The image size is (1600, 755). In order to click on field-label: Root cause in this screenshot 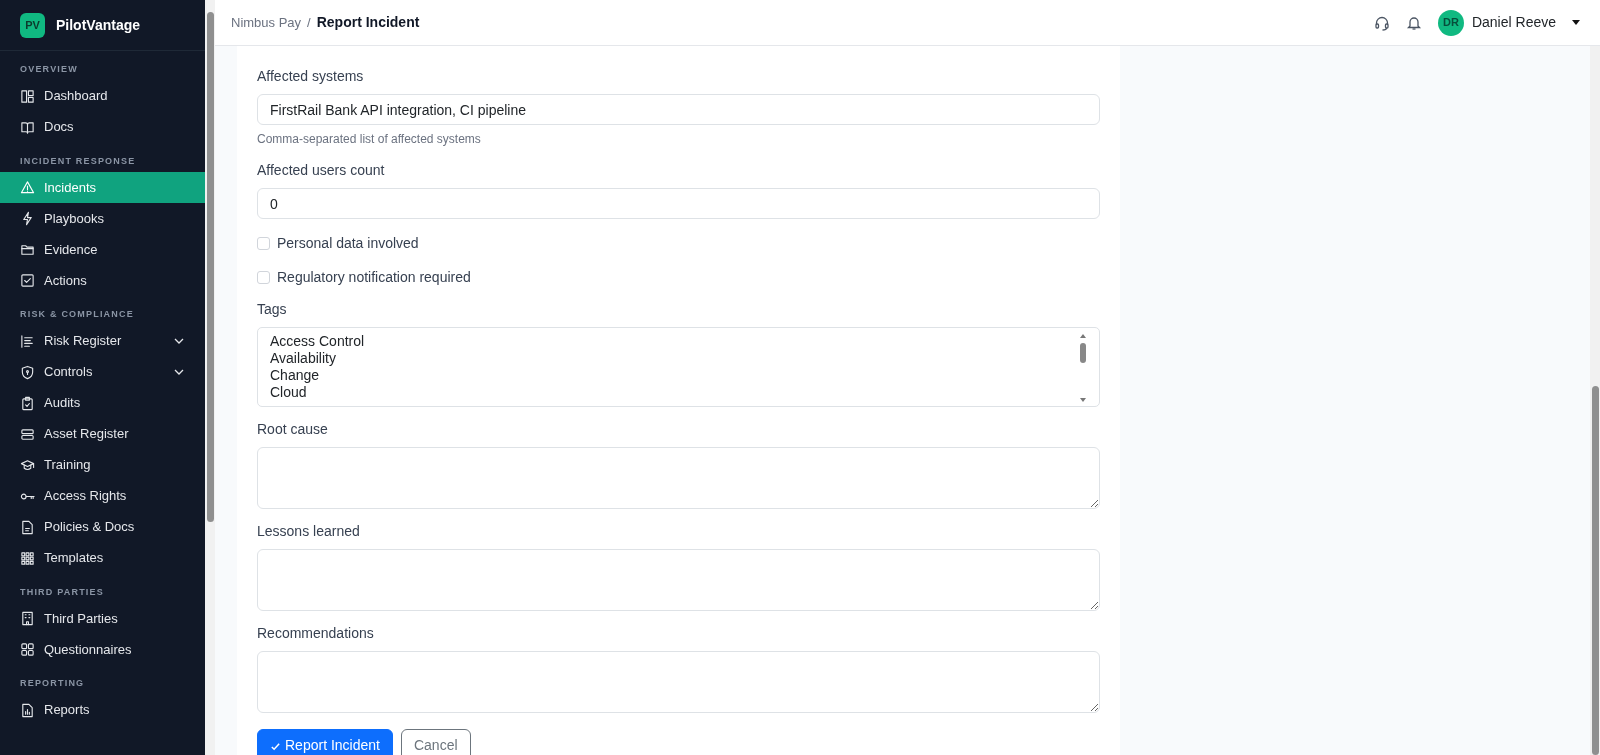, I will do `click(293, 429)`.